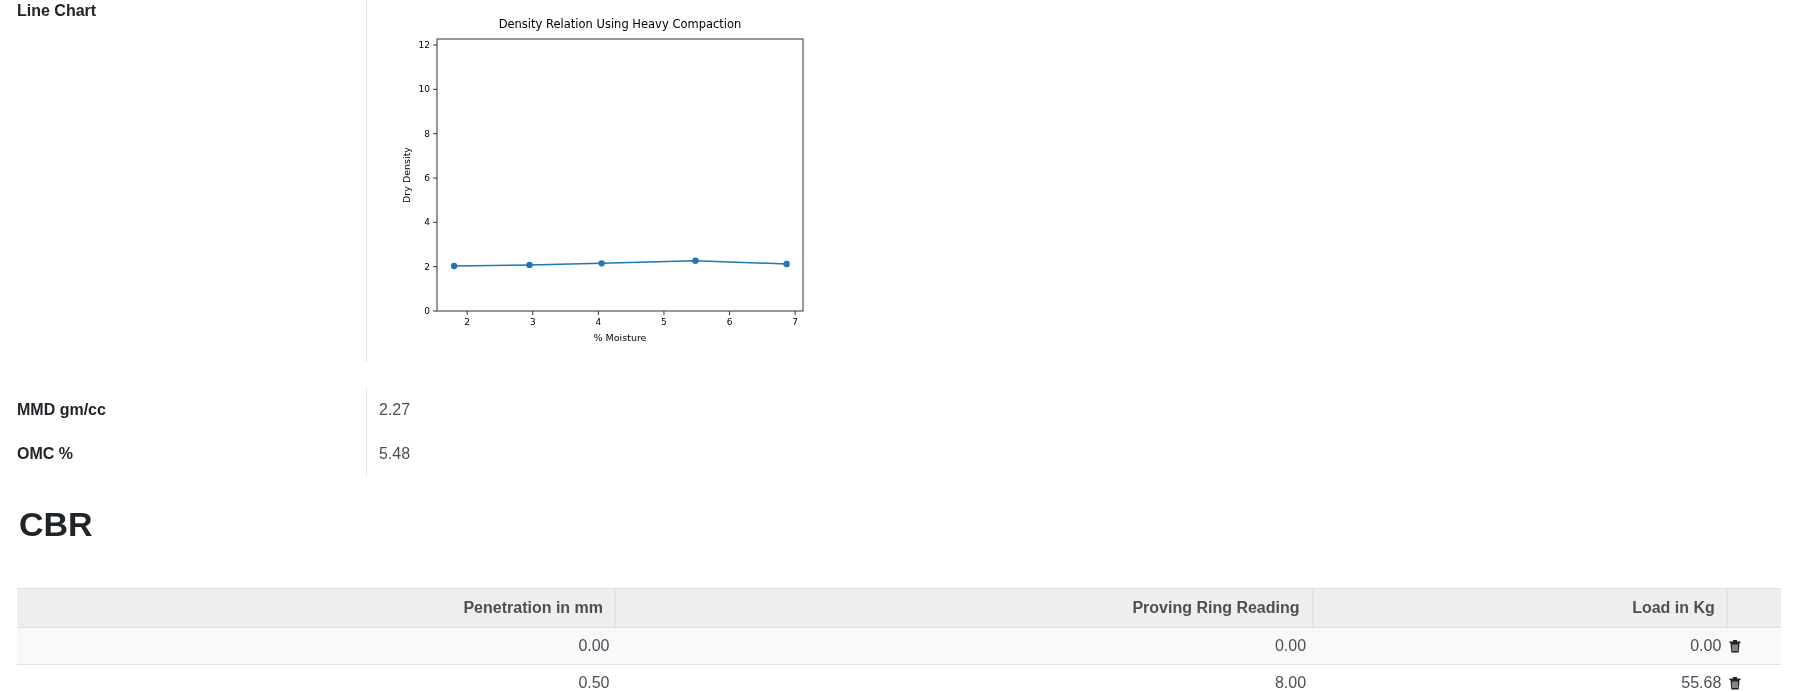 Image resolution: width=1811 pixels, height=692 pixels. What do you see at coordinates (316, 678) in the screenshot?
I see `table-cell: 0.50` at bounding box center [316, 678].